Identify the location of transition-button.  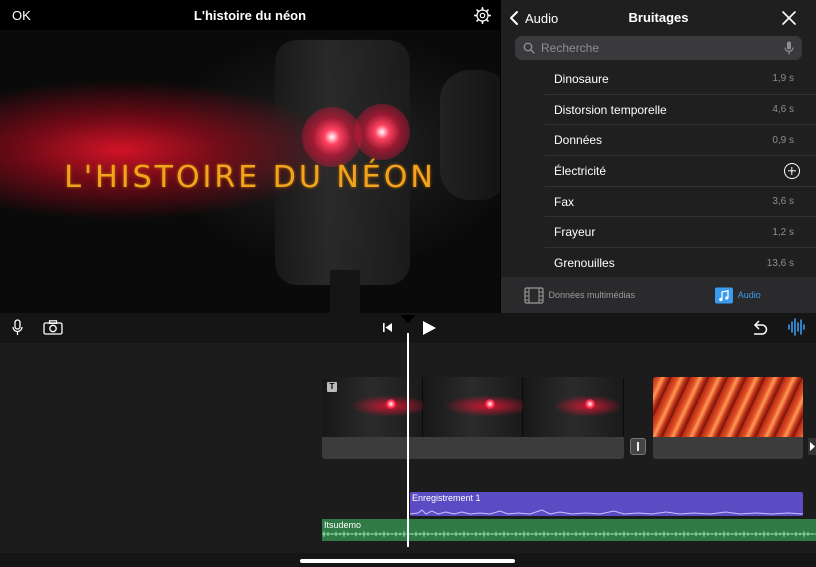
(638, 446).